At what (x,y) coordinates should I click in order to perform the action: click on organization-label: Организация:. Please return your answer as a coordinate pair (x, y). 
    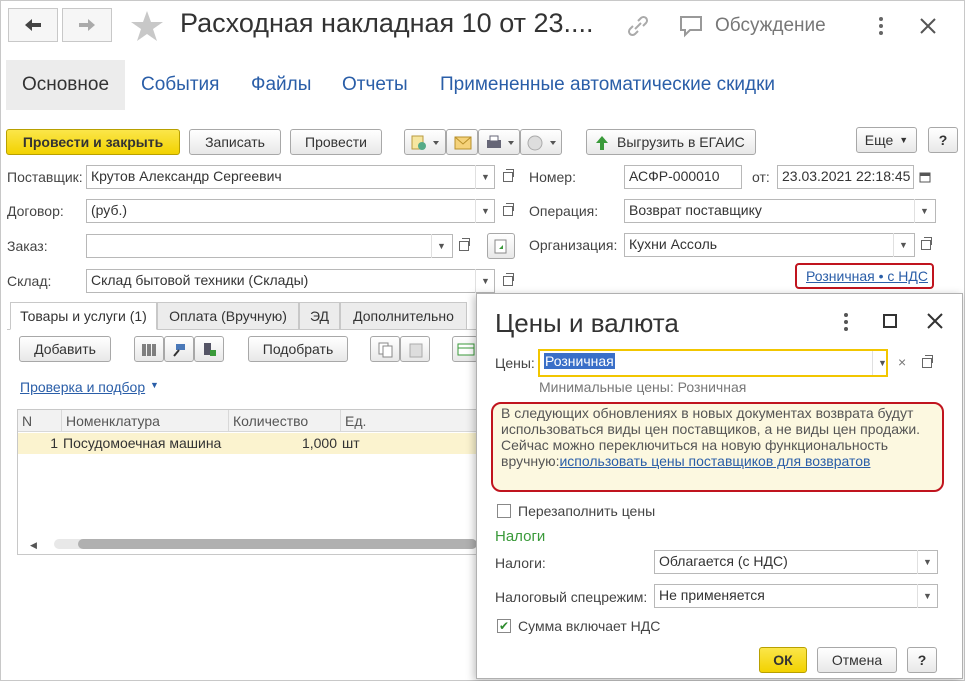
    Looking at the image, I should click on (573, 245).